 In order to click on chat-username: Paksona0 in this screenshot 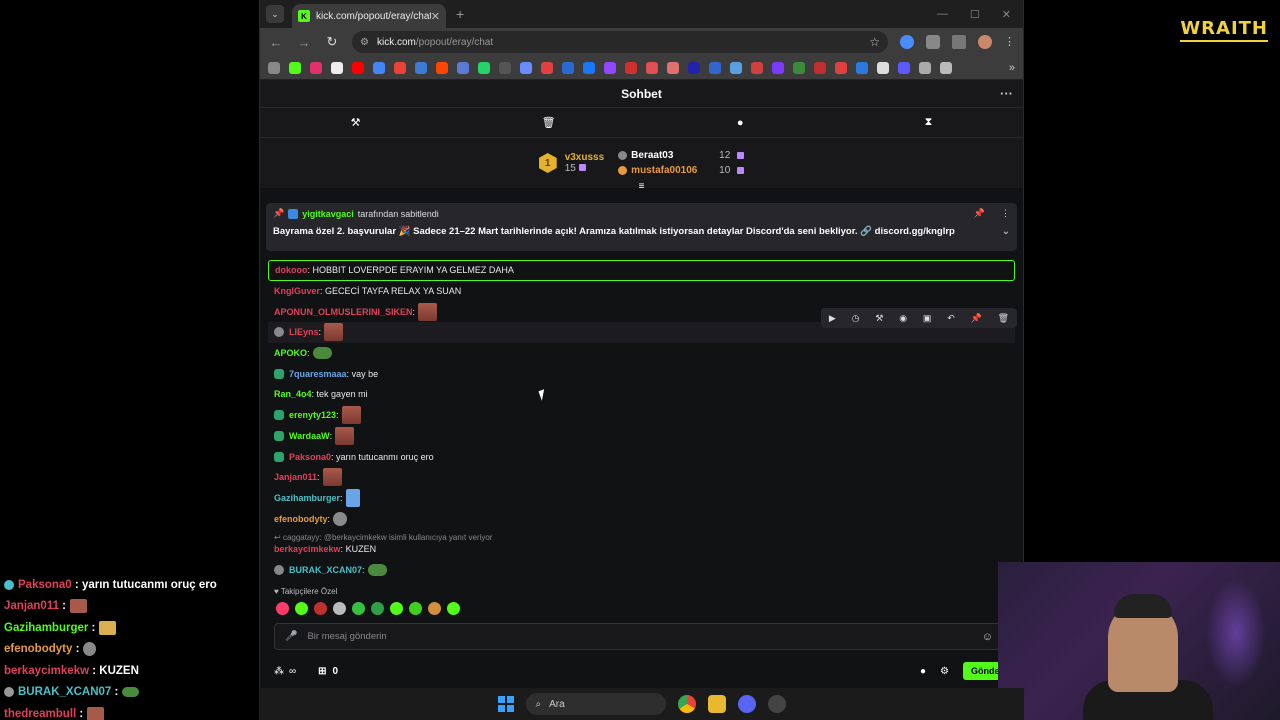, I will do `click(310, 457)`.